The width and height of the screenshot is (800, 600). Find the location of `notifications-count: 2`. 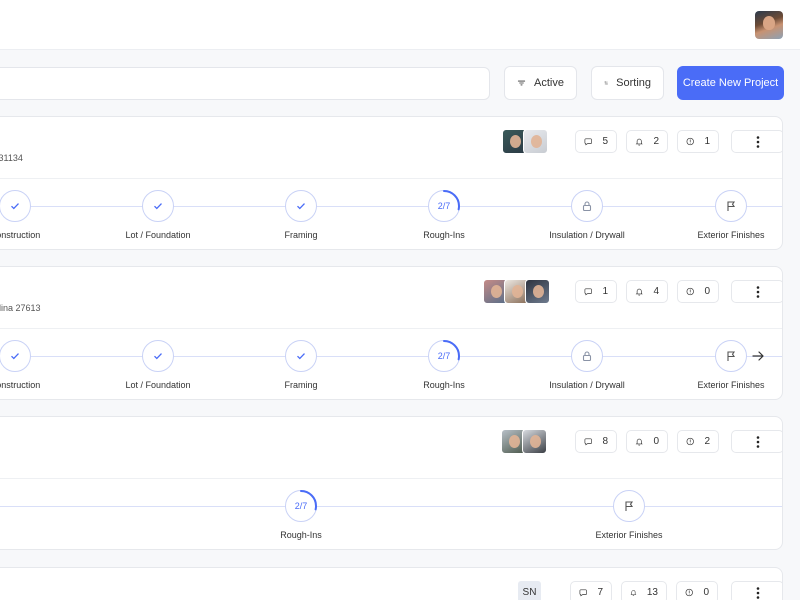

notifications-count: 2 is located at coordinates (647, 141).